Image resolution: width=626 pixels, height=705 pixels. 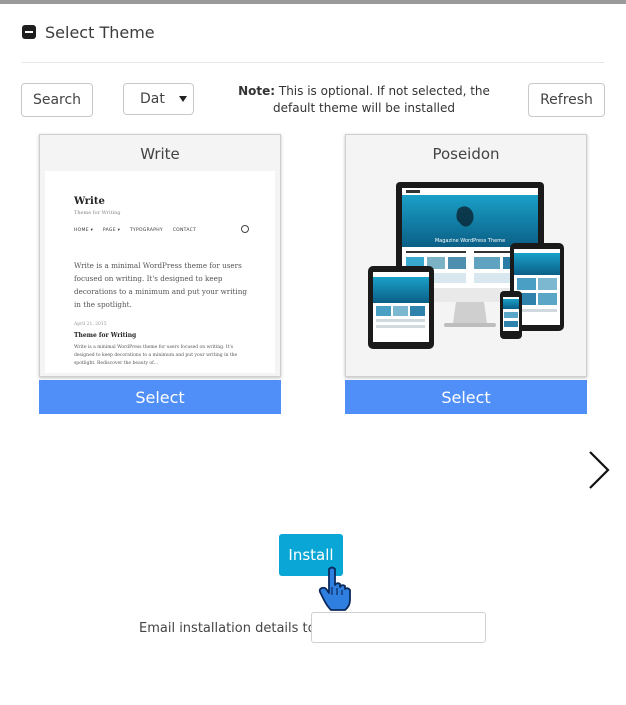 I want to click on theme-name: Poseidon, so click(x=466, y=154).